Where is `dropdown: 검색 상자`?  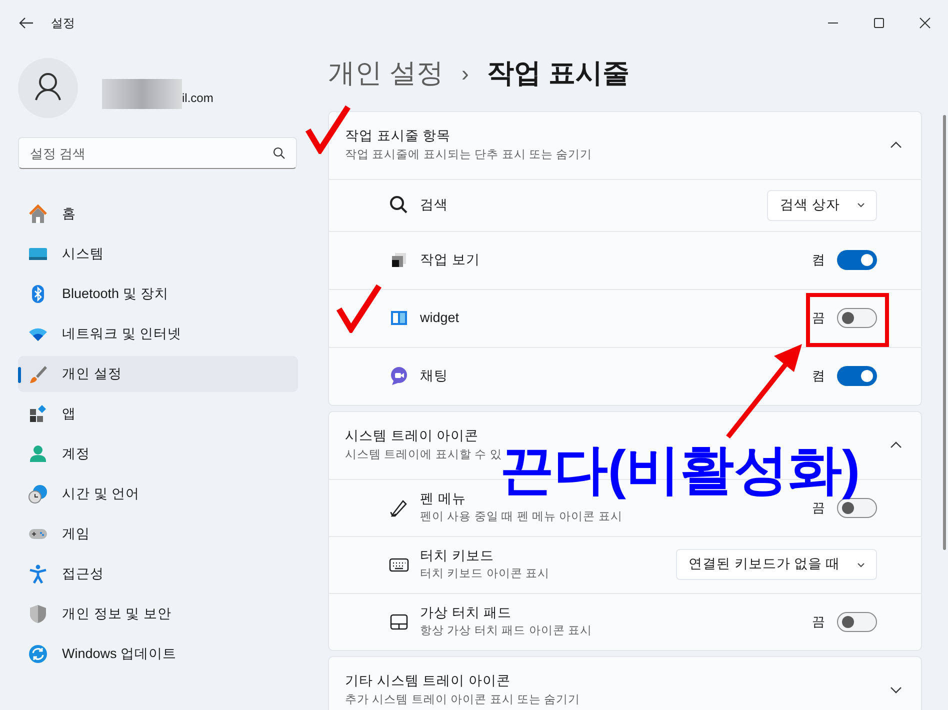 dropdown: 검색 상자 is located at coordinates (822, 205).